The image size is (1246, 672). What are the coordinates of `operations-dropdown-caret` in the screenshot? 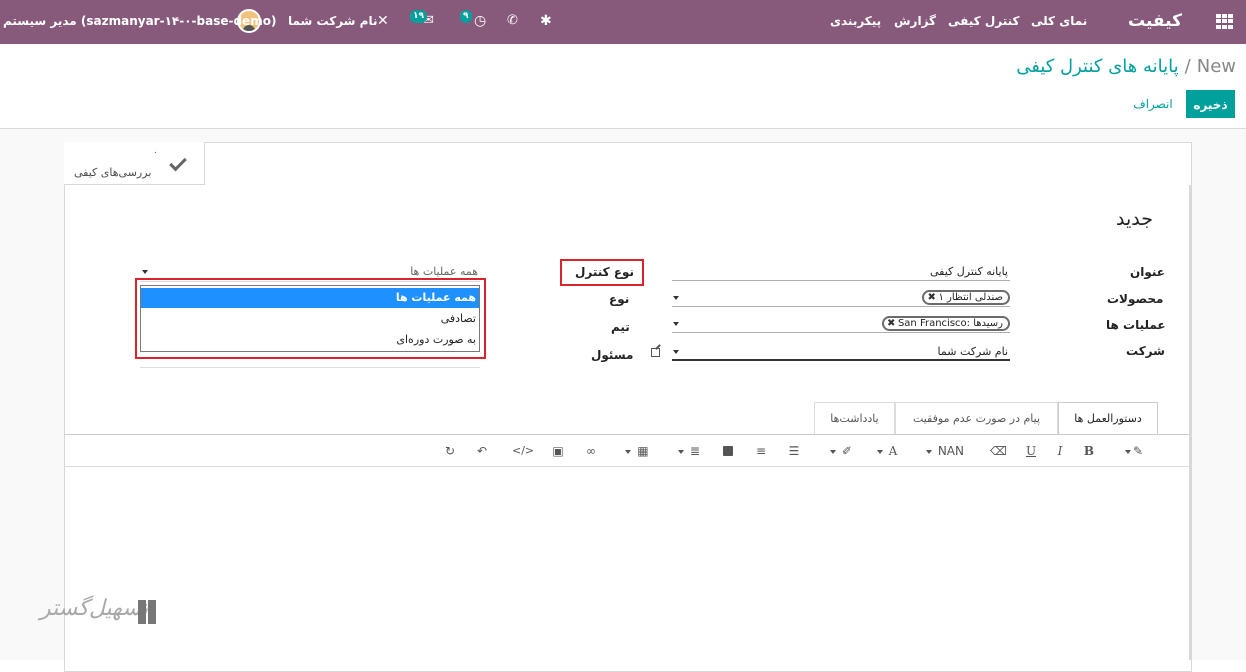 It's located at (676, 324).